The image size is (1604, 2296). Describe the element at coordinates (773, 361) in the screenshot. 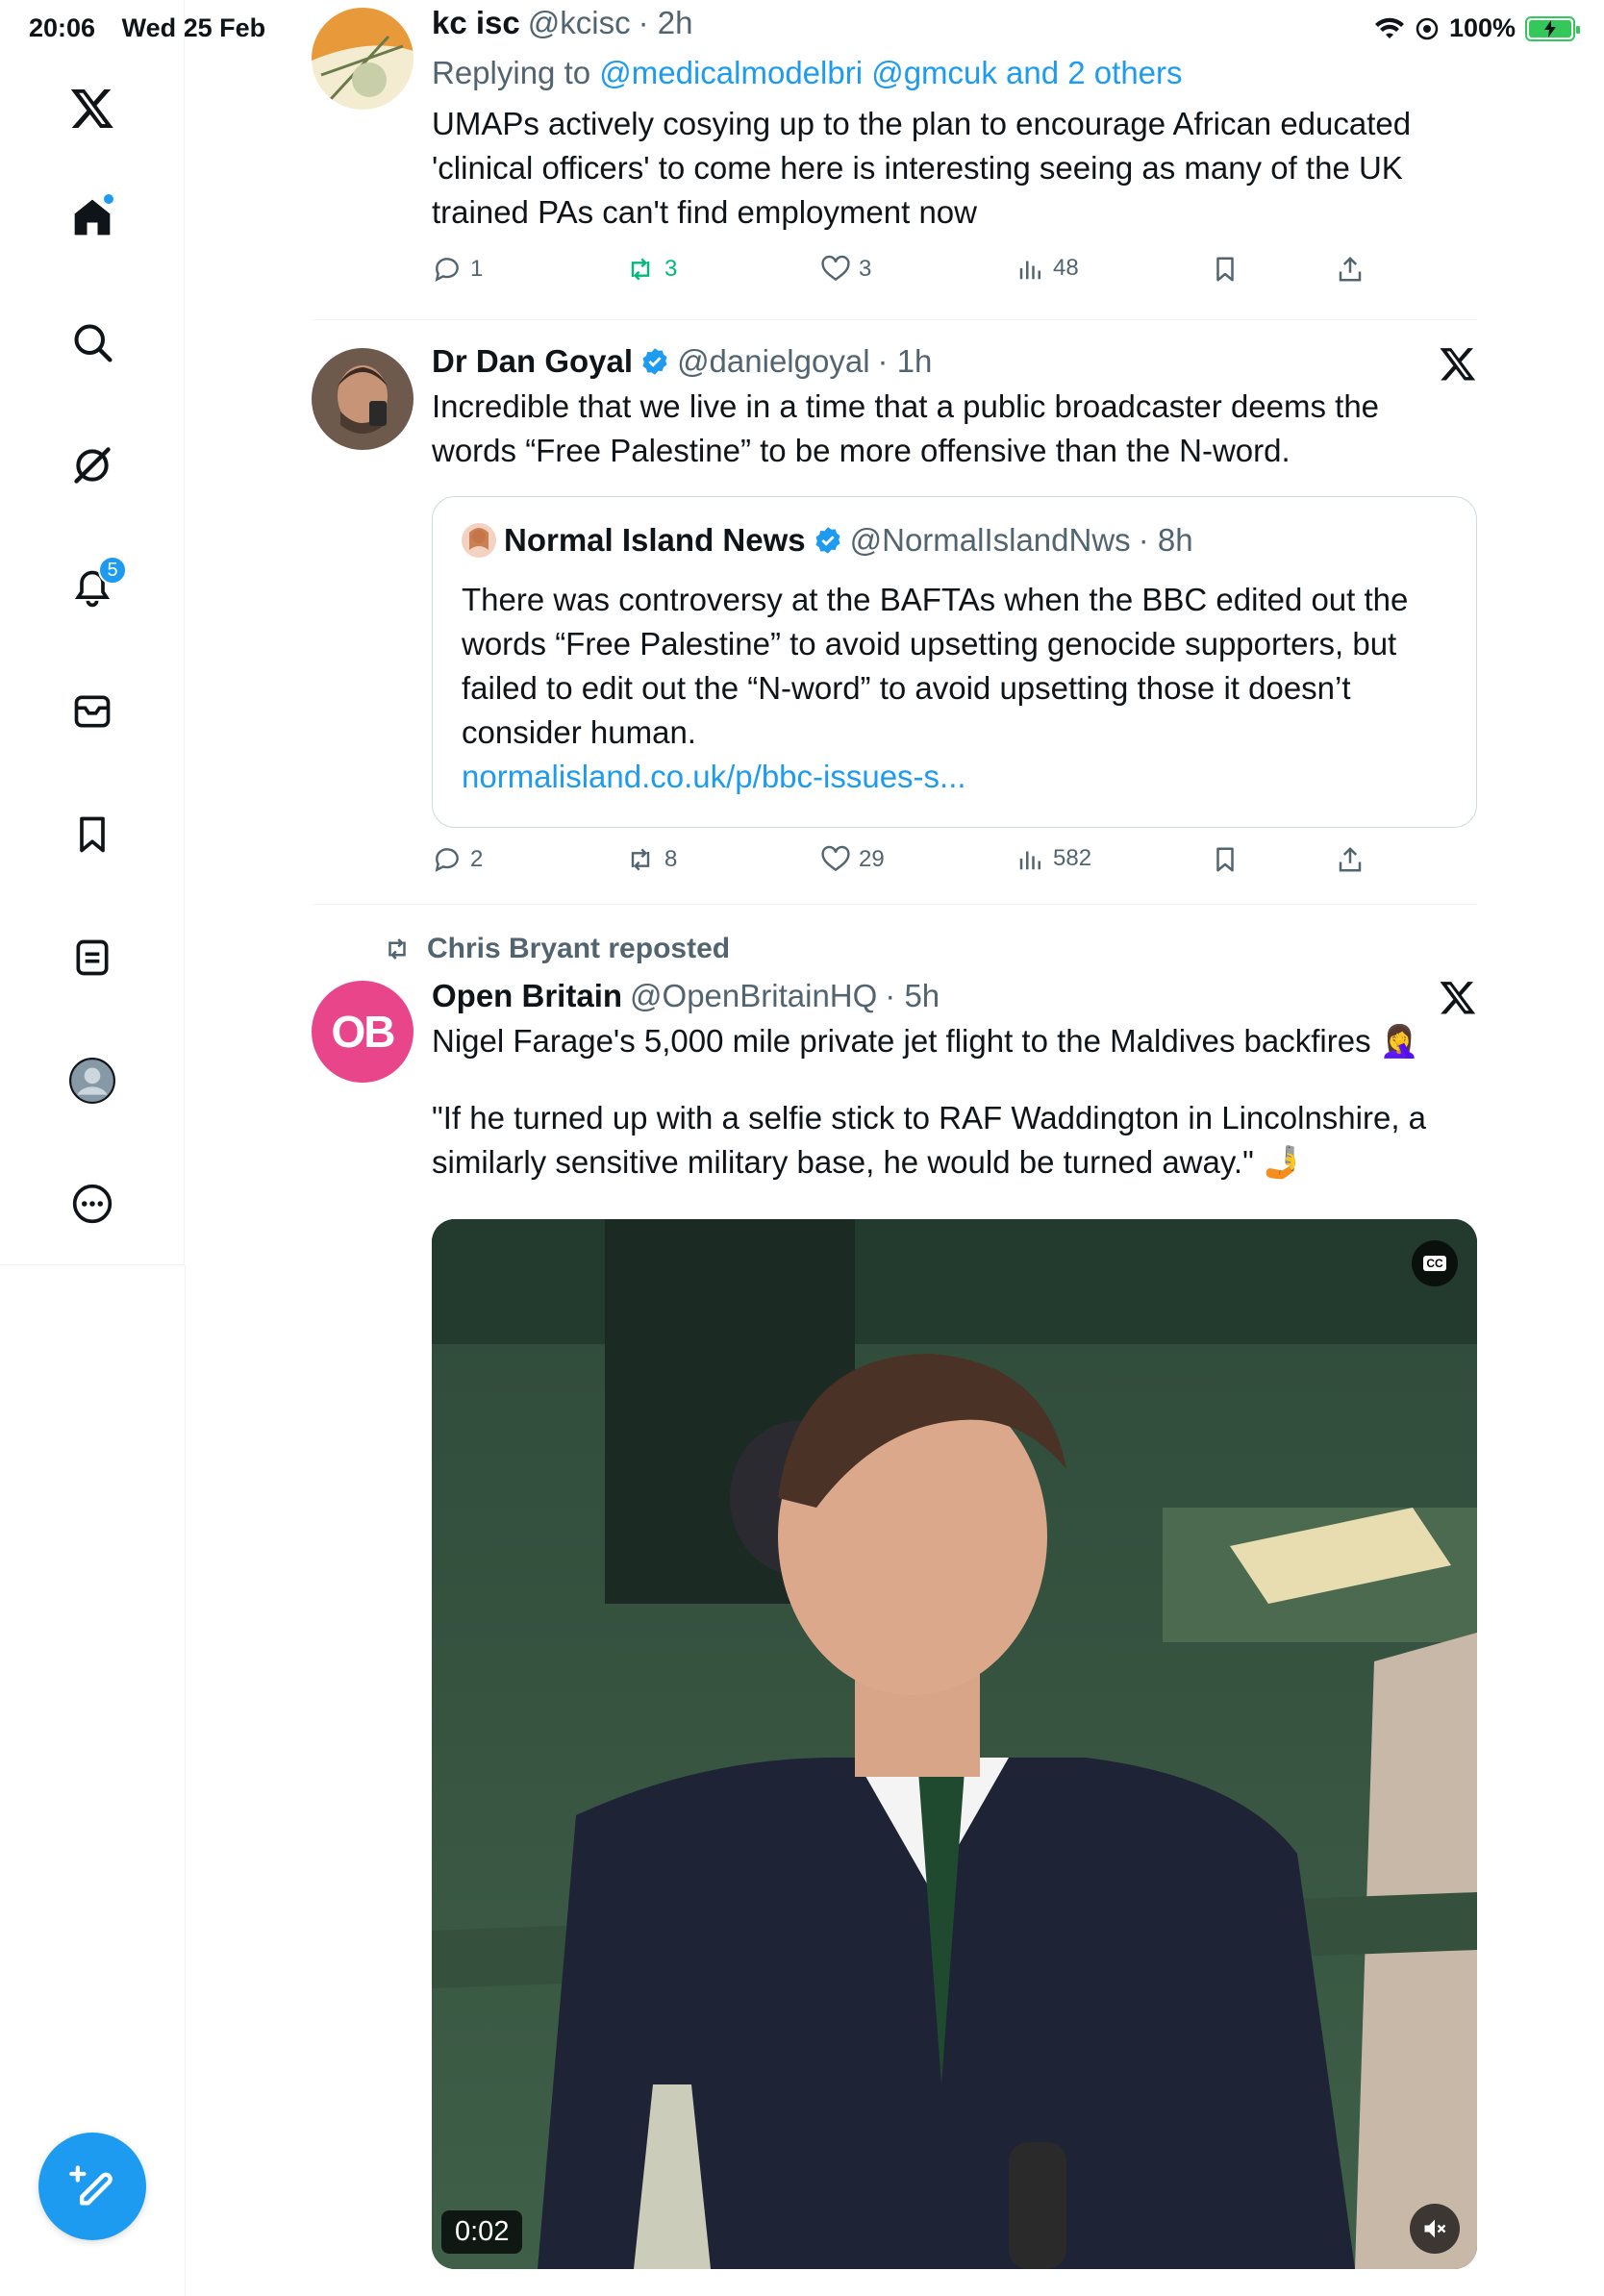

I see `tweet-author-handle: @danielgoyal` at that location.